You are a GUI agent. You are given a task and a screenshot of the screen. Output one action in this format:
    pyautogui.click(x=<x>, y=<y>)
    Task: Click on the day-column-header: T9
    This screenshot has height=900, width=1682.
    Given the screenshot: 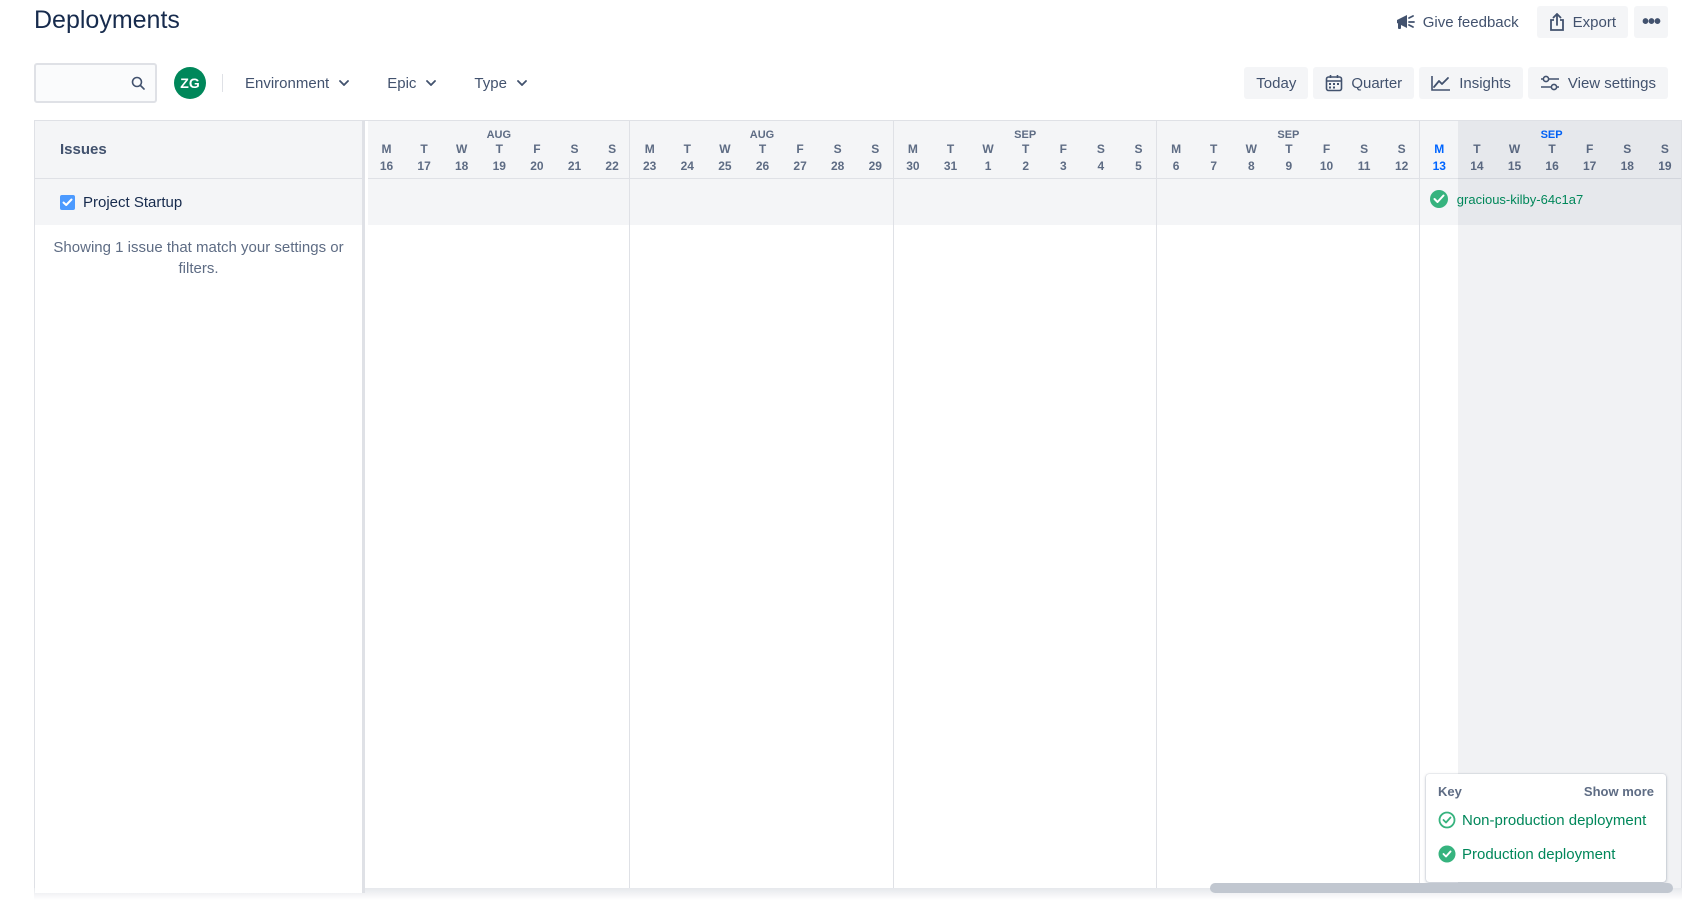 What is the action you would take?
    pyautogui.click(x=1288, y=158)
    